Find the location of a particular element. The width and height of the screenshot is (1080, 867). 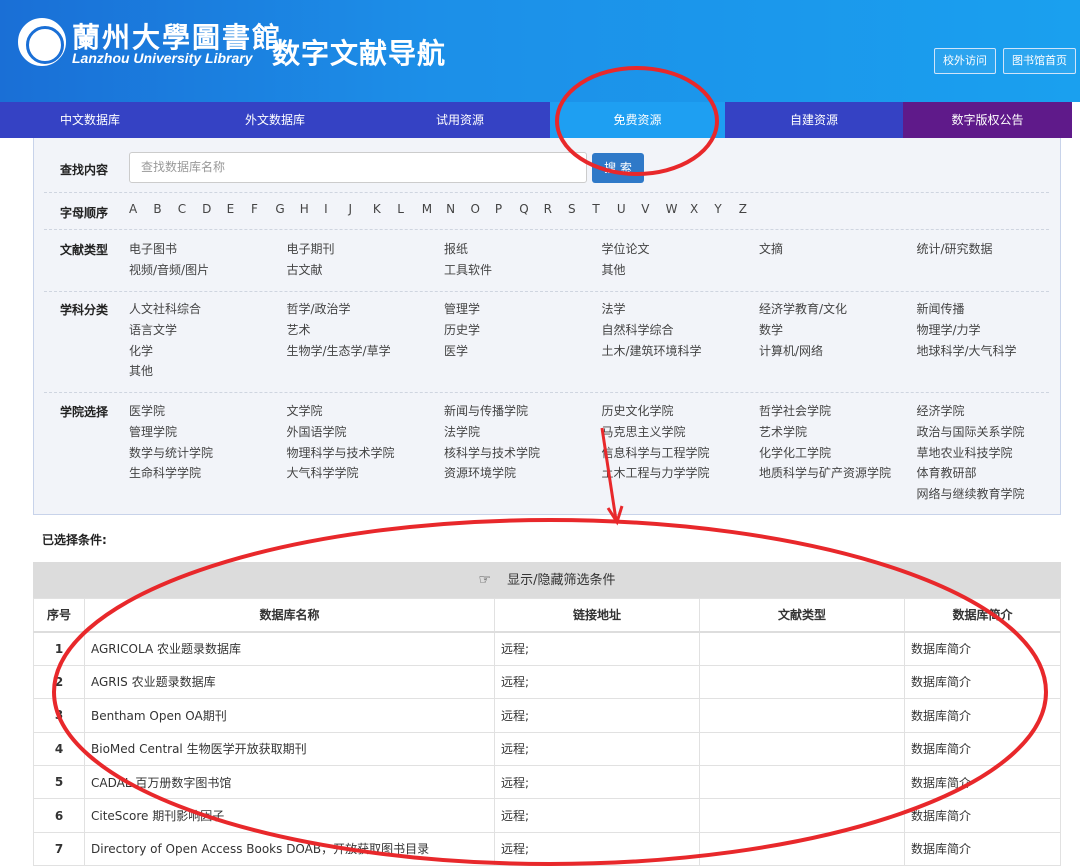

college-item: 资源环境学院 is located at coordinates (523, 473).